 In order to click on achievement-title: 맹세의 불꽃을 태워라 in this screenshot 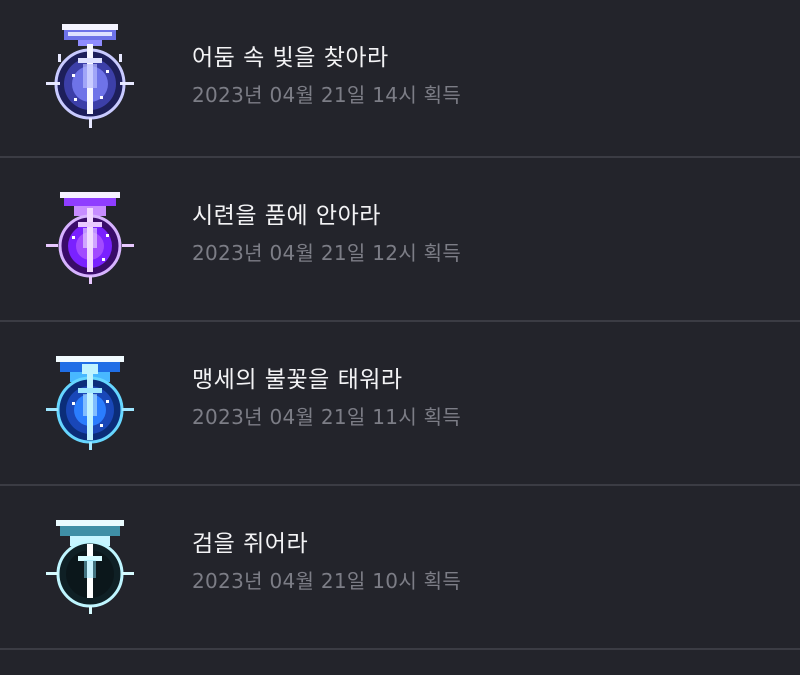, I will do `click(297, 380)`.